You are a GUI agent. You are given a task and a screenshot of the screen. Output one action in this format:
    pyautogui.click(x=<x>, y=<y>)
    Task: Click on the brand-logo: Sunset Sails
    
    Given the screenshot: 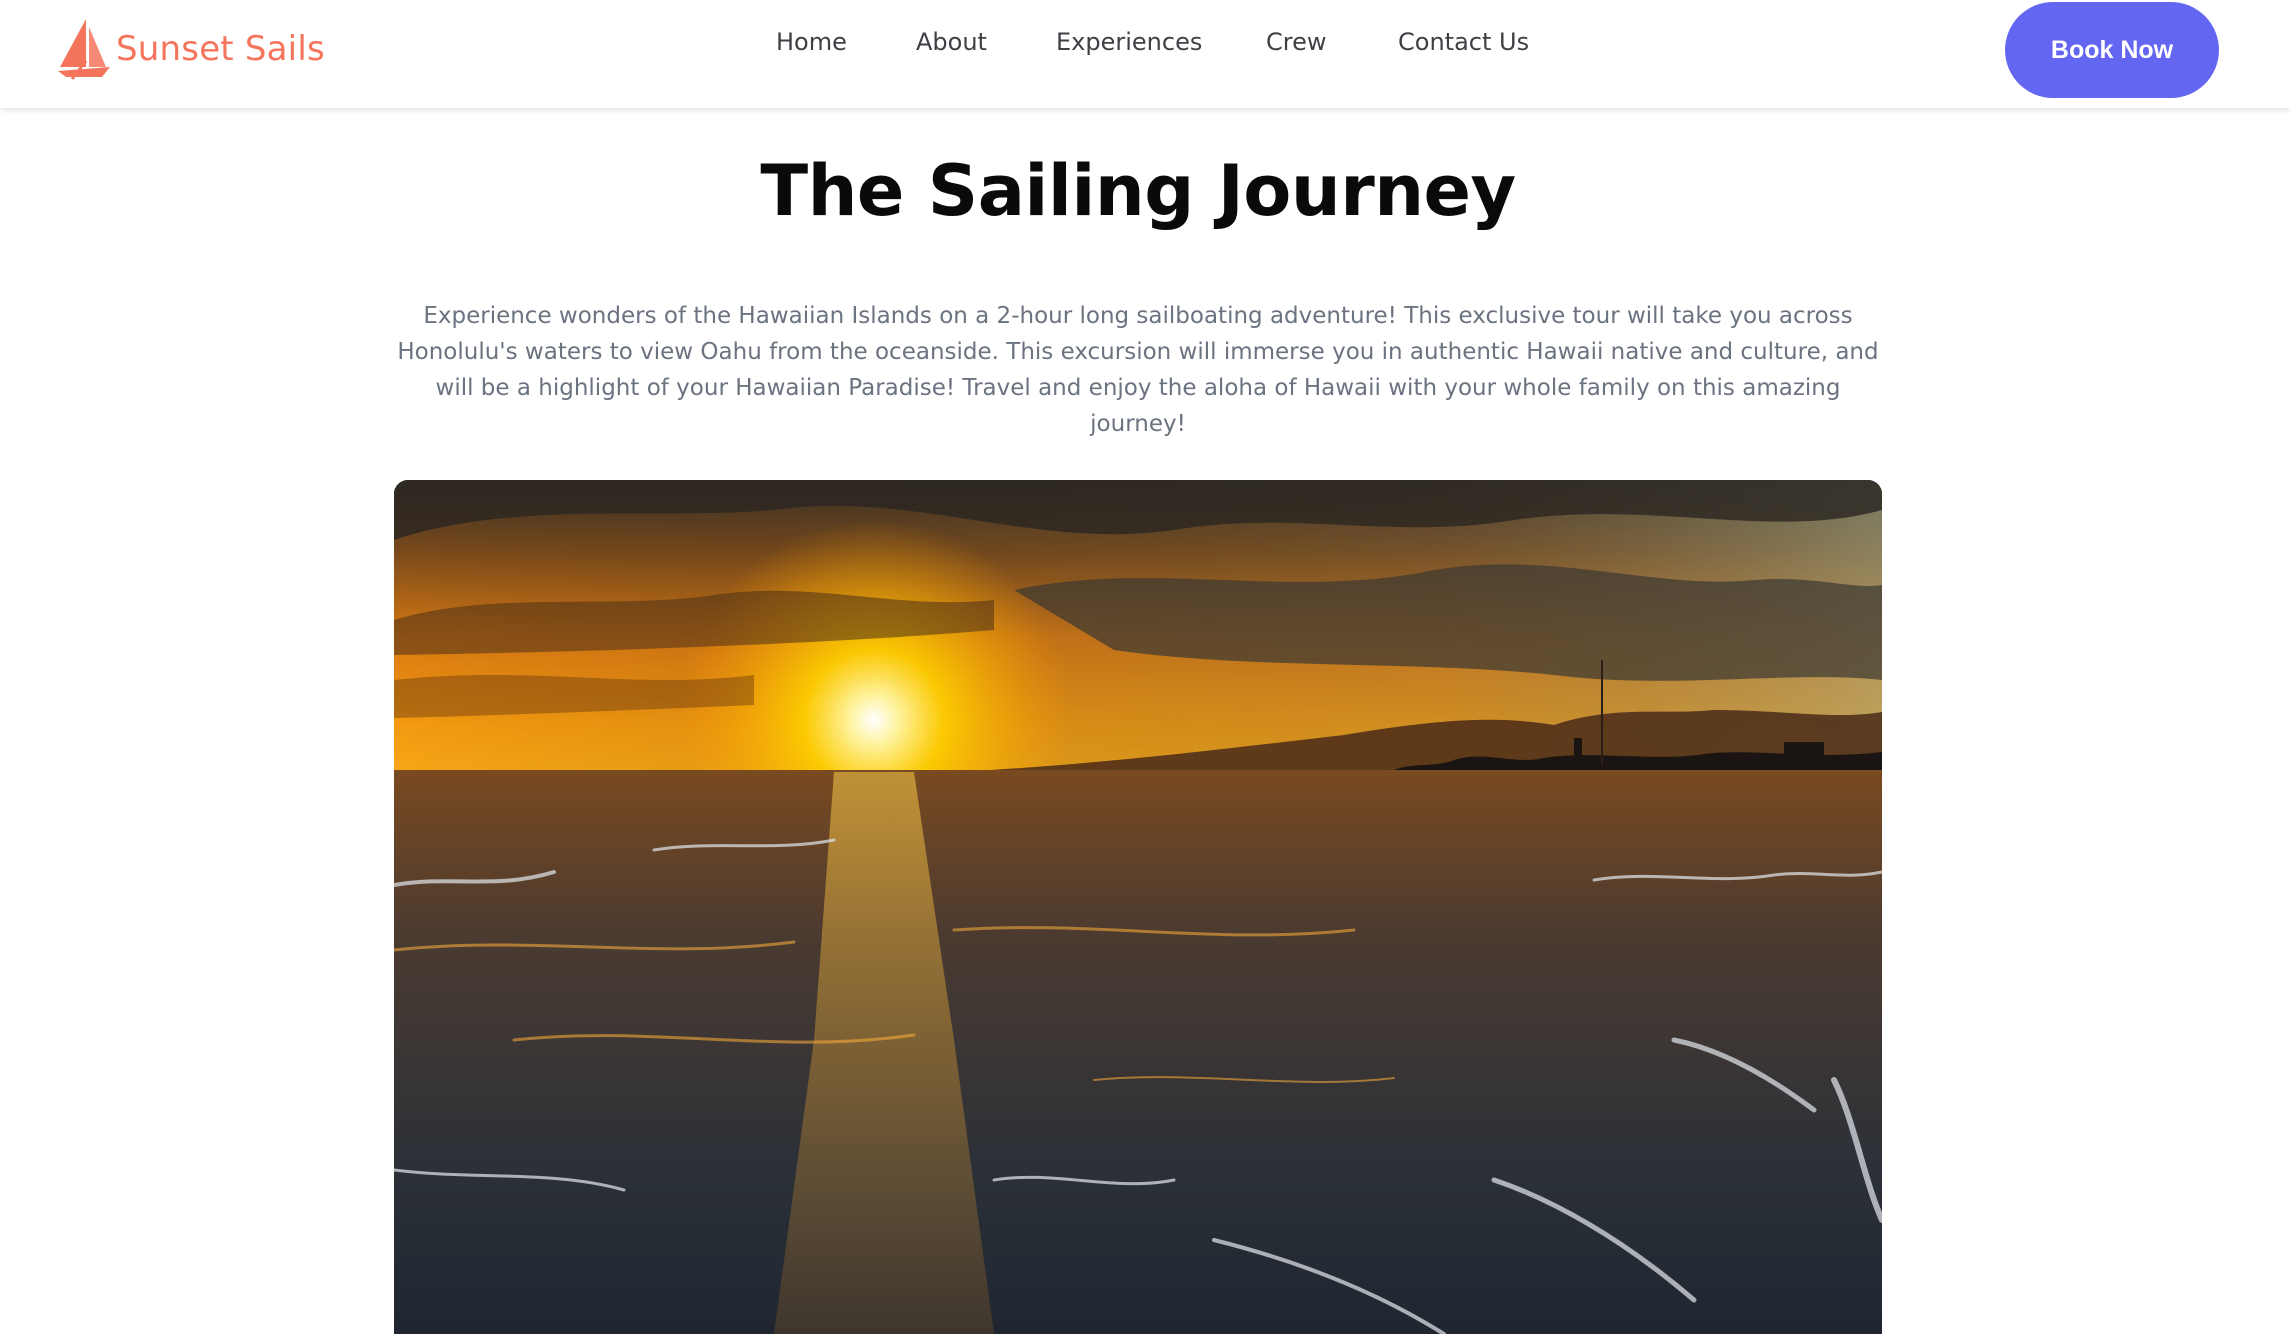 What is the action you would take?
    pyautogui.click(x=190, y=49)
    